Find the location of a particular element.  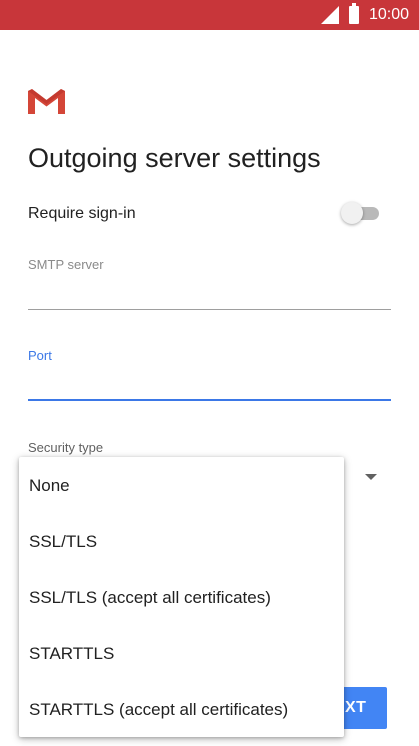

chevron-down-icon is located at coordinates (371, 477).